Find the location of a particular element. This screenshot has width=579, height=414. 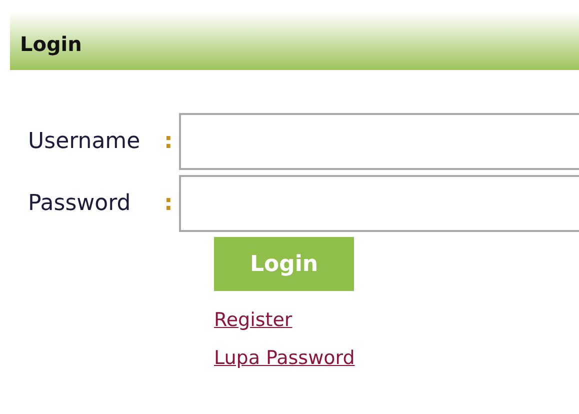

panel-title: Login is located at coordinates (50, 43).